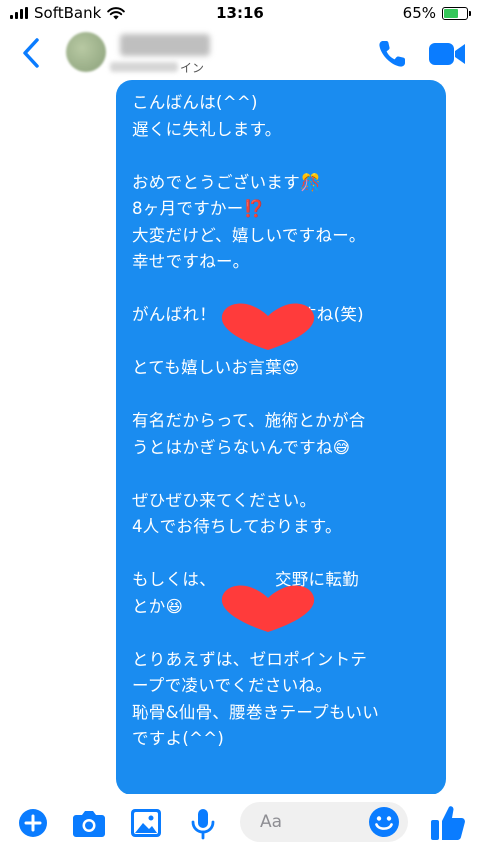 The image size is (480, 855). Describe the element at coordinates (448, 823) in the screenshot. I see `thumbs-up-icon` at that location.